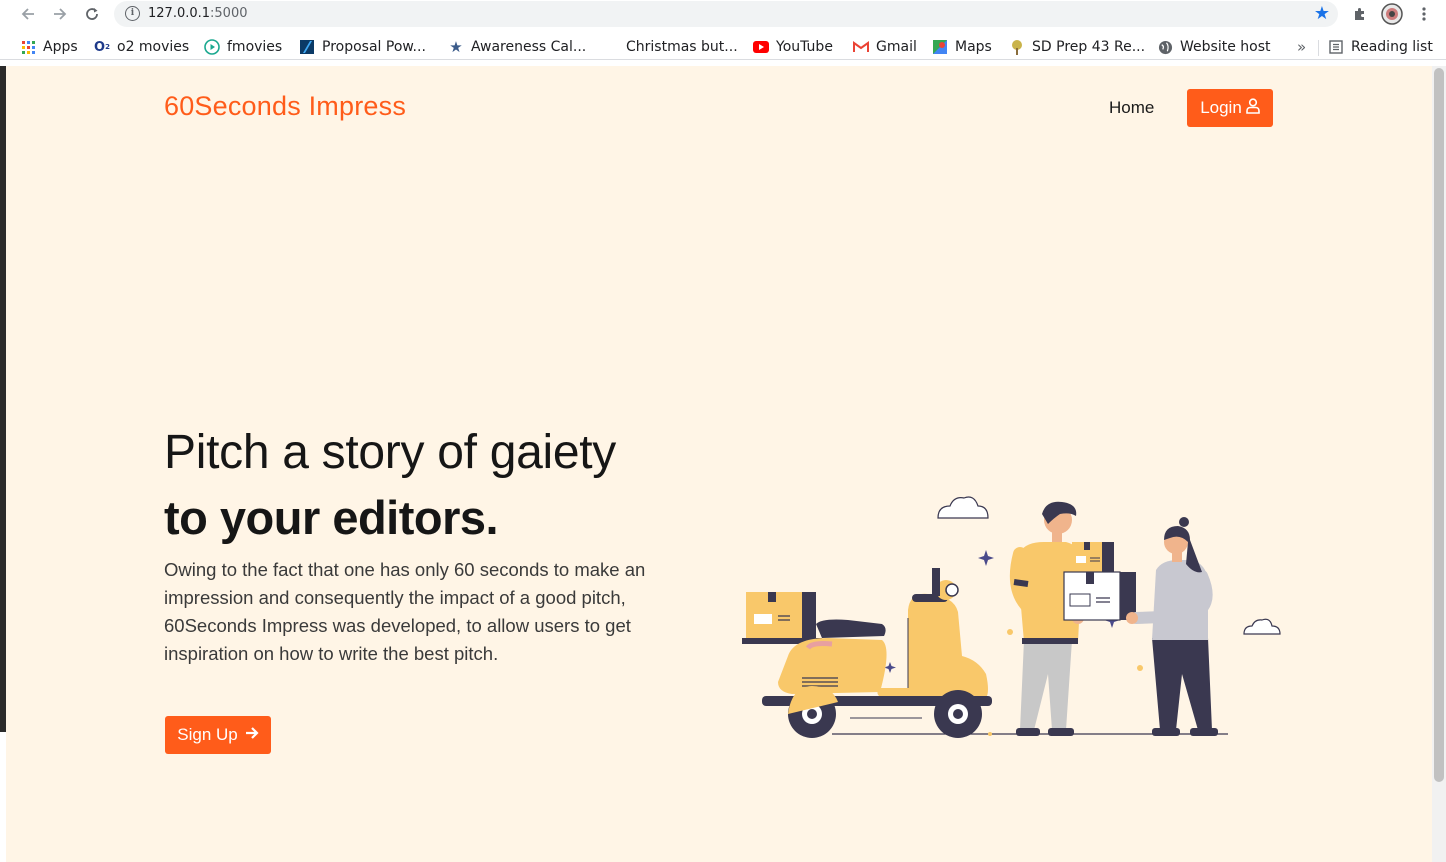 This screenshot has height=862, width=1446. Describe the element at coordinates (896, 47) in the screenshot. I see `bookmark-label: Gmail` at that location.